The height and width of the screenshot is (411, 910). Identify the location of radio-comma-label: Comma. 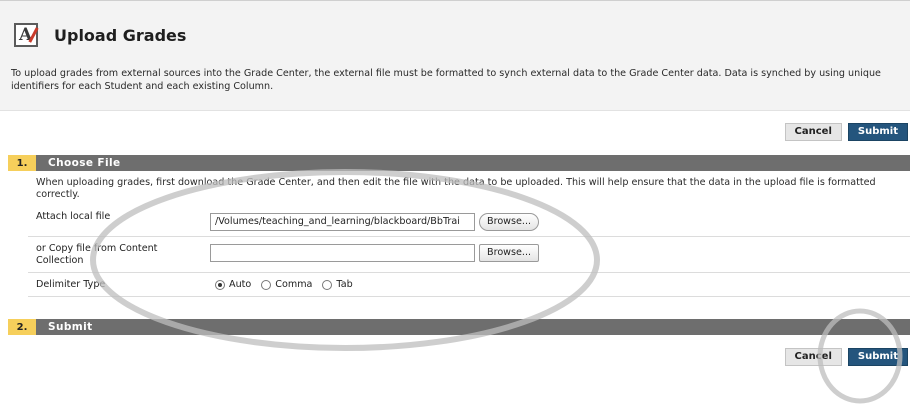
(294, 284).